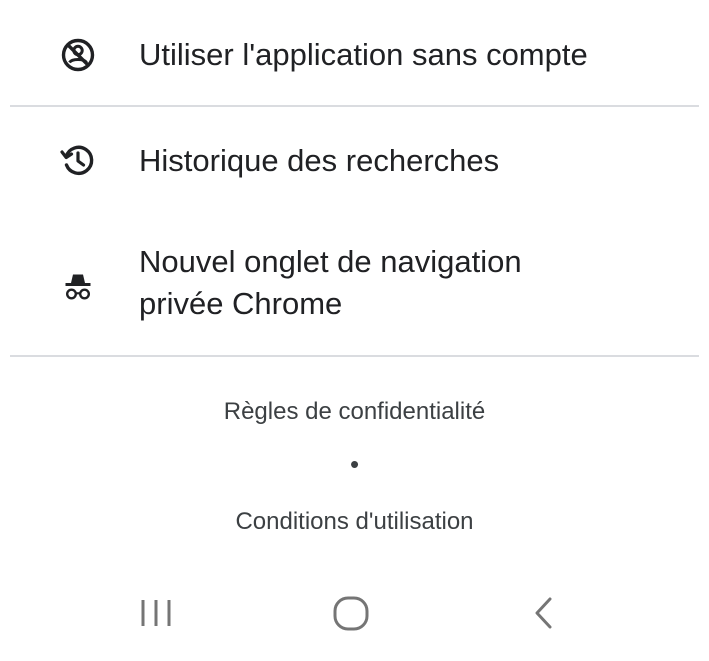 The height and width of the screenshot is (661, 709). What do you see at coordinates (319, 160) in the screenshot?
I see `menu-item-label: Historique des recherches` at bounding box center [319, 160].